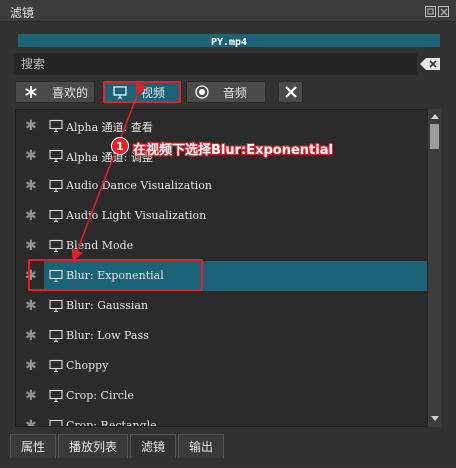 This screenshot has width=456, height=468. Describe the element at coordinates (109, 127) in the screenshot. I see `filter-name: Alpha 通道: 查看` at that location.